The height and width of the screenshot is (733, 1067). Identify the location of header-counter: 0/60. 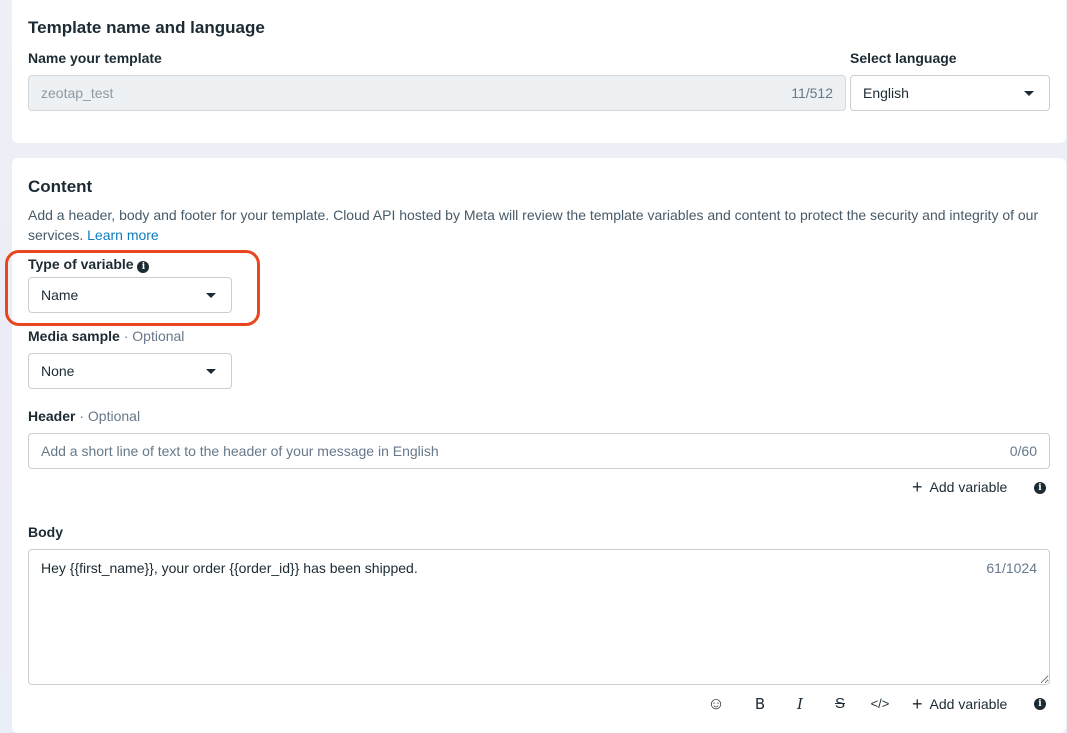
(1023, 451).